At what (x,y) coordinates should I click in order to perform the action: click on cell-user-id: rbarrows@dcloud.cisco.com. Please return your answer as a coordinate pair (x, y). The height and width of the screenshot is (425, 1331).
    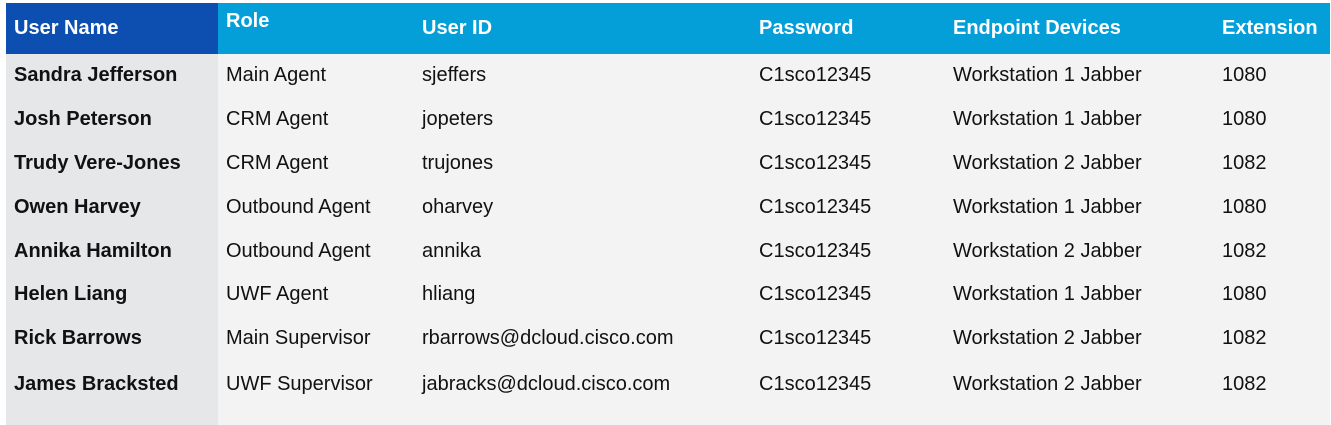
    Looking at the image, I should click on (582, 338).